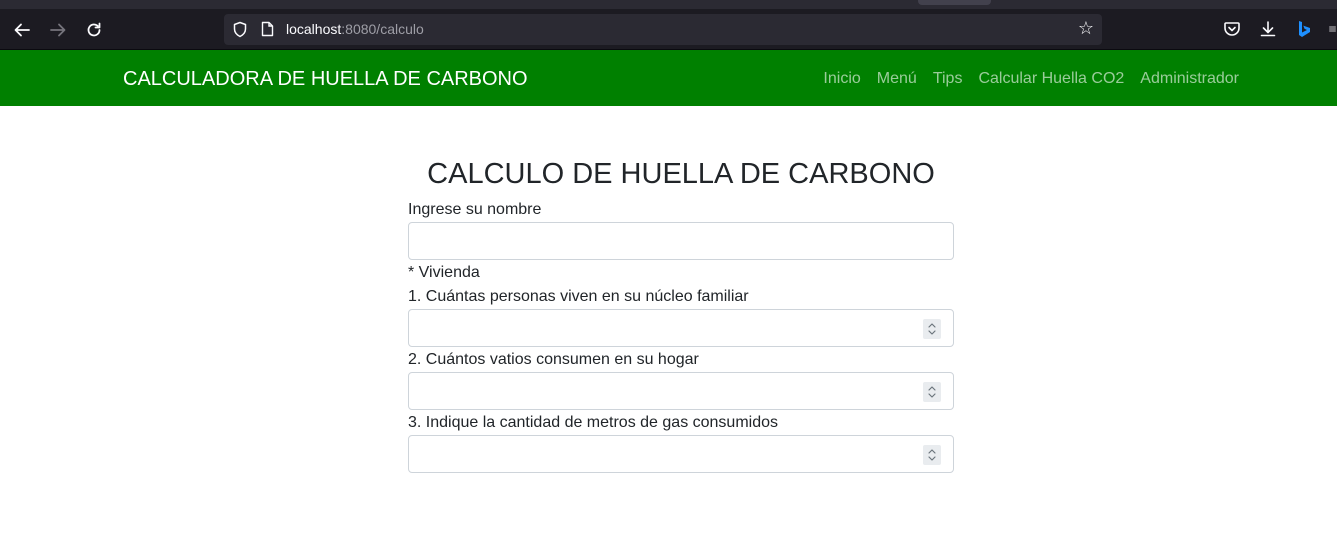  What do you see at coordinates (681, 328) in the screenshot?
I see `household-members-input` at bounding box center [681, 328].